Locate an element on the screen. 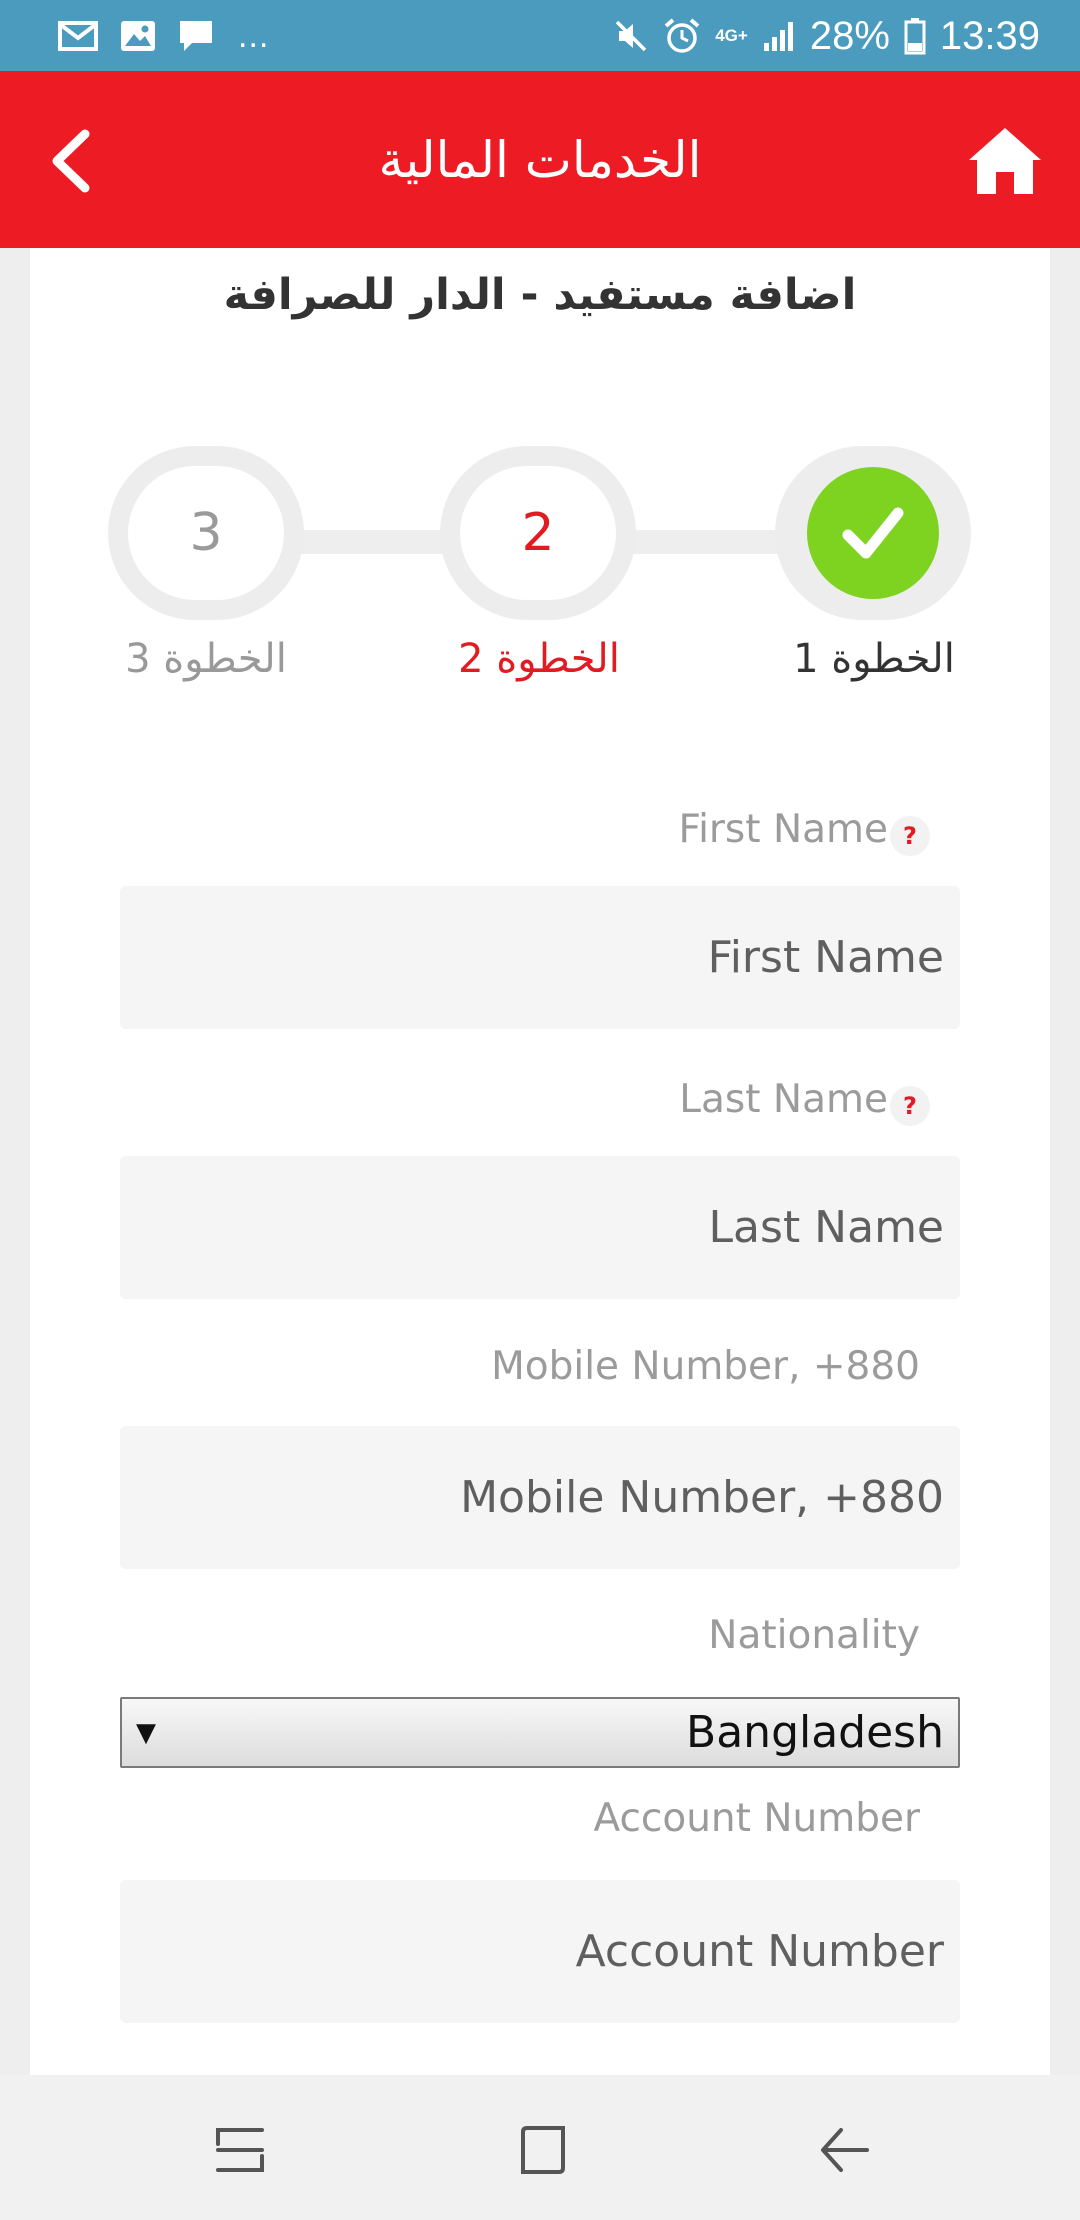 Image resolution: width=1080 pixels, height=2220 pixels. network-type-text: 4G+ is located at coordinates (731, 35).